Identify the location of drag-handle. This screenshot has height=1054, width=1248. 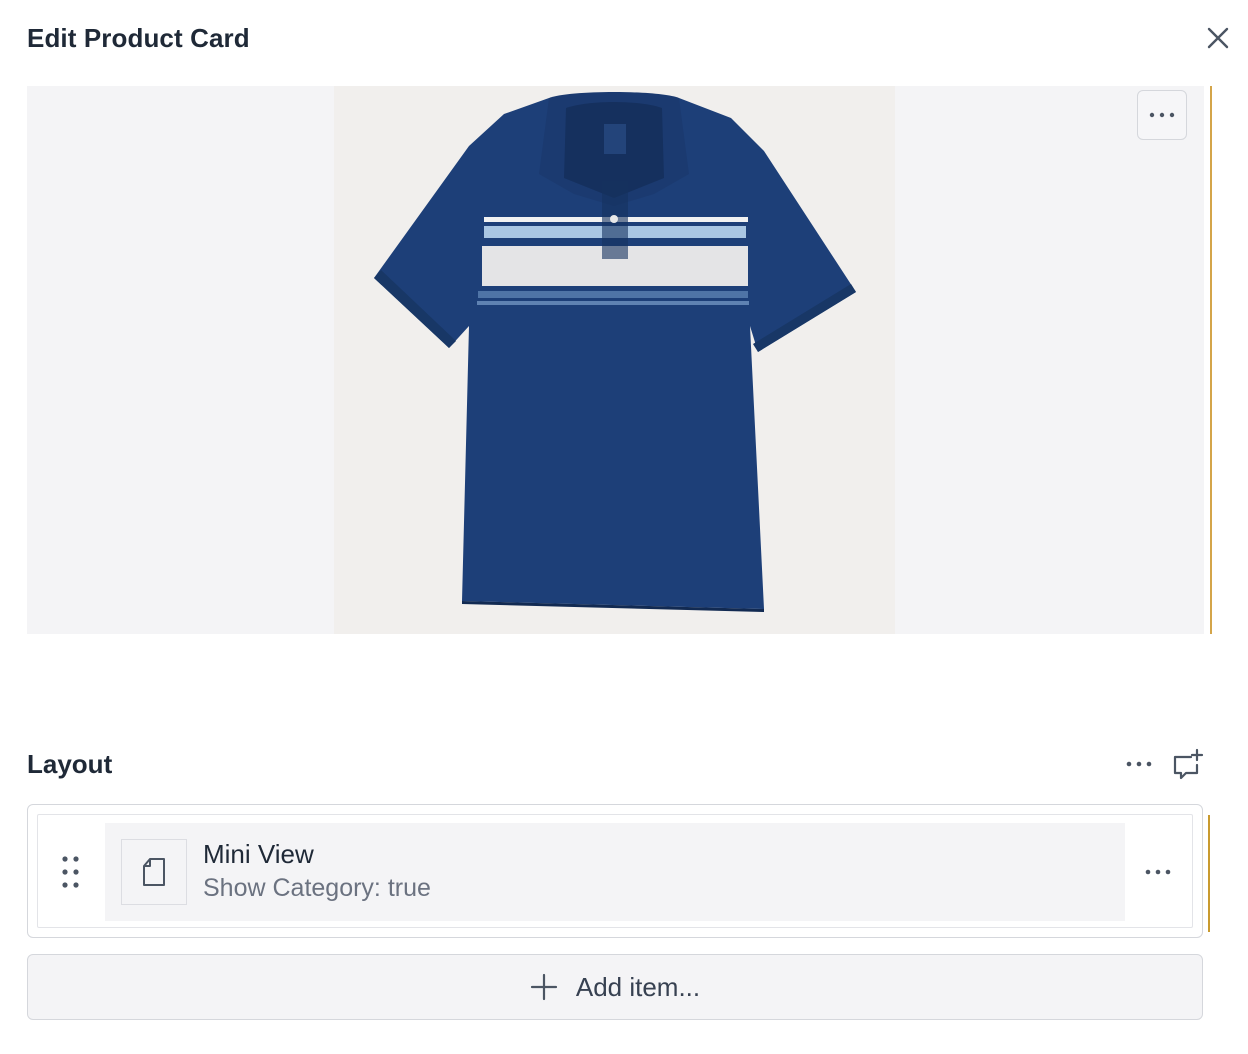
(71, 872).